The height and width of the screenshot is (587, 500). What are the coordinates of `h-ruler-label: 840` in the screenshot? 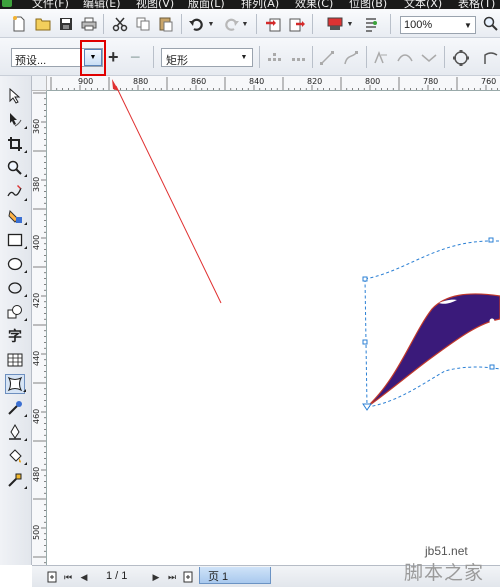 It's located at (257, 81).